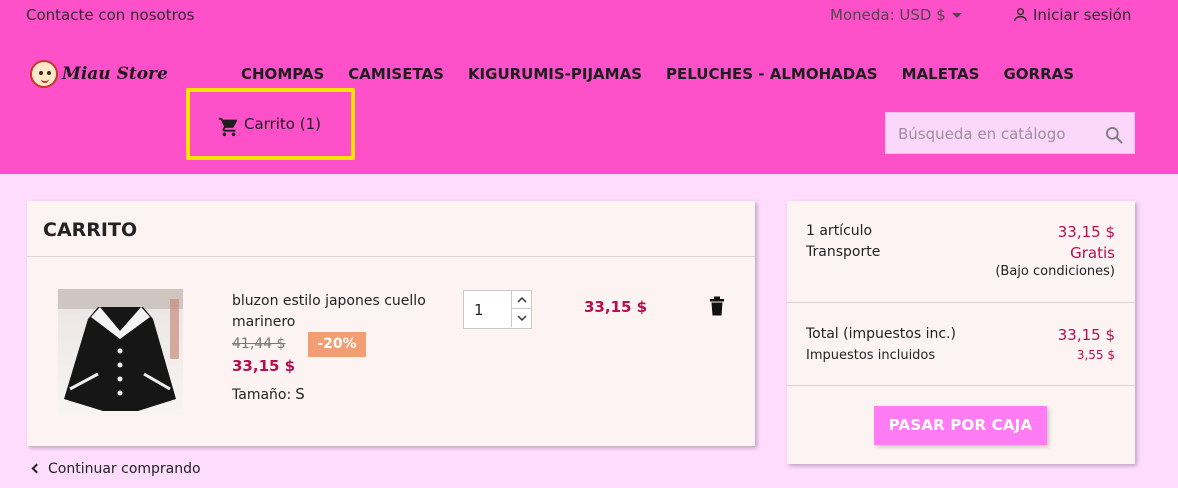 This screenshot has width=1178, height=488. Describe the element at coordinates (1095, 355) in the screenshot. I see `tax-value: 3,55 $` at that location.